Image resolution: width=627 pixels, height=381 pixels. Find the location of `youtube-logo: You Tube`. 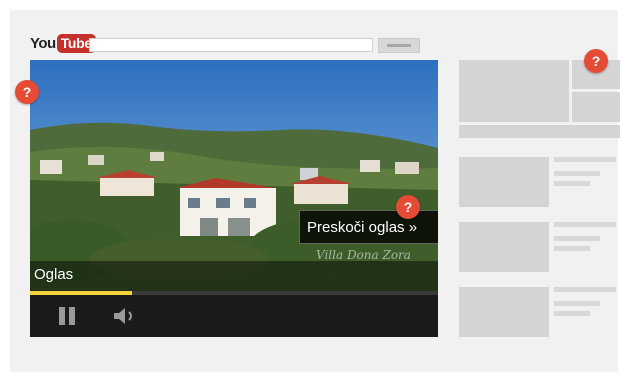

youtube-logo: You Tube is located at coordinates (63, 43).